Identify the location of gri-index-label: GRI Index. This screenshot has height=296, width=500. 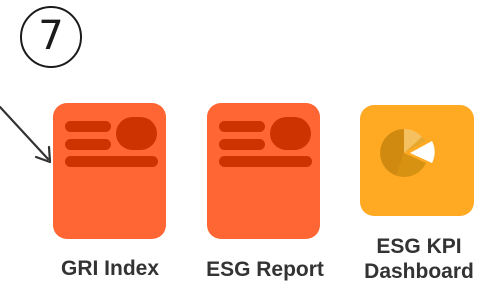
(110, 268).